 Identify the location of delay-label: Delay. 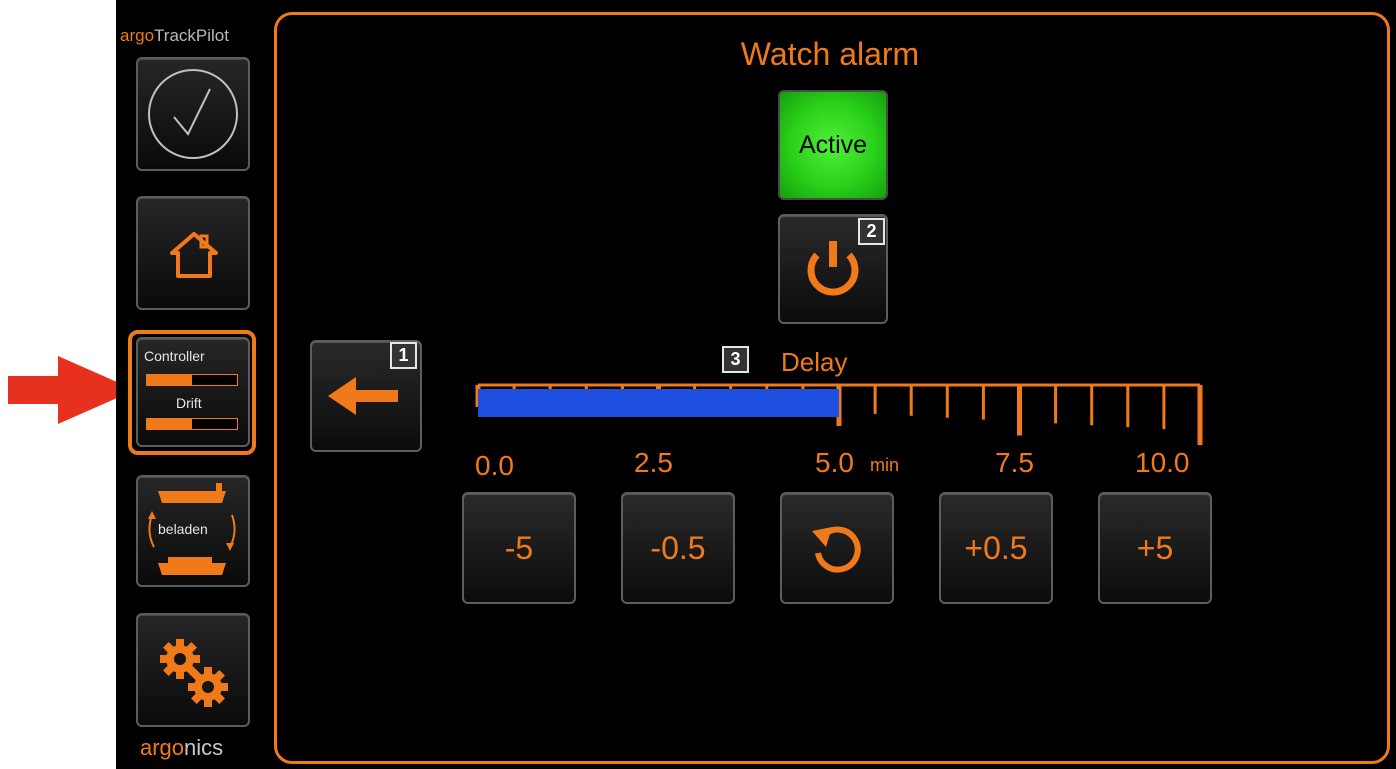
(814, 362).